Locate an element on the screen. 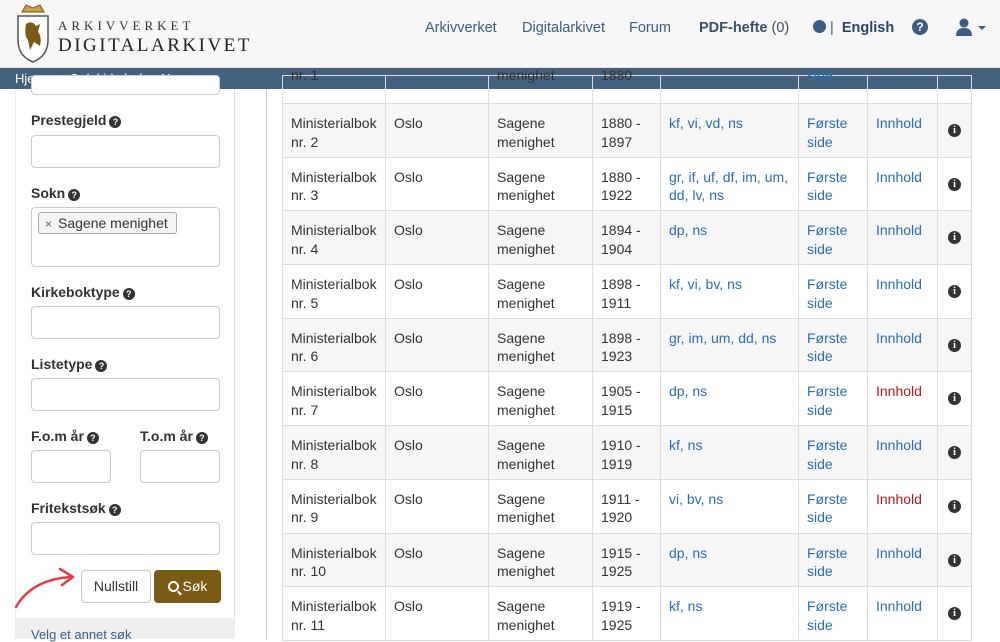  years-cell: 1910 - 1919 is located at coordinates (626, 452).